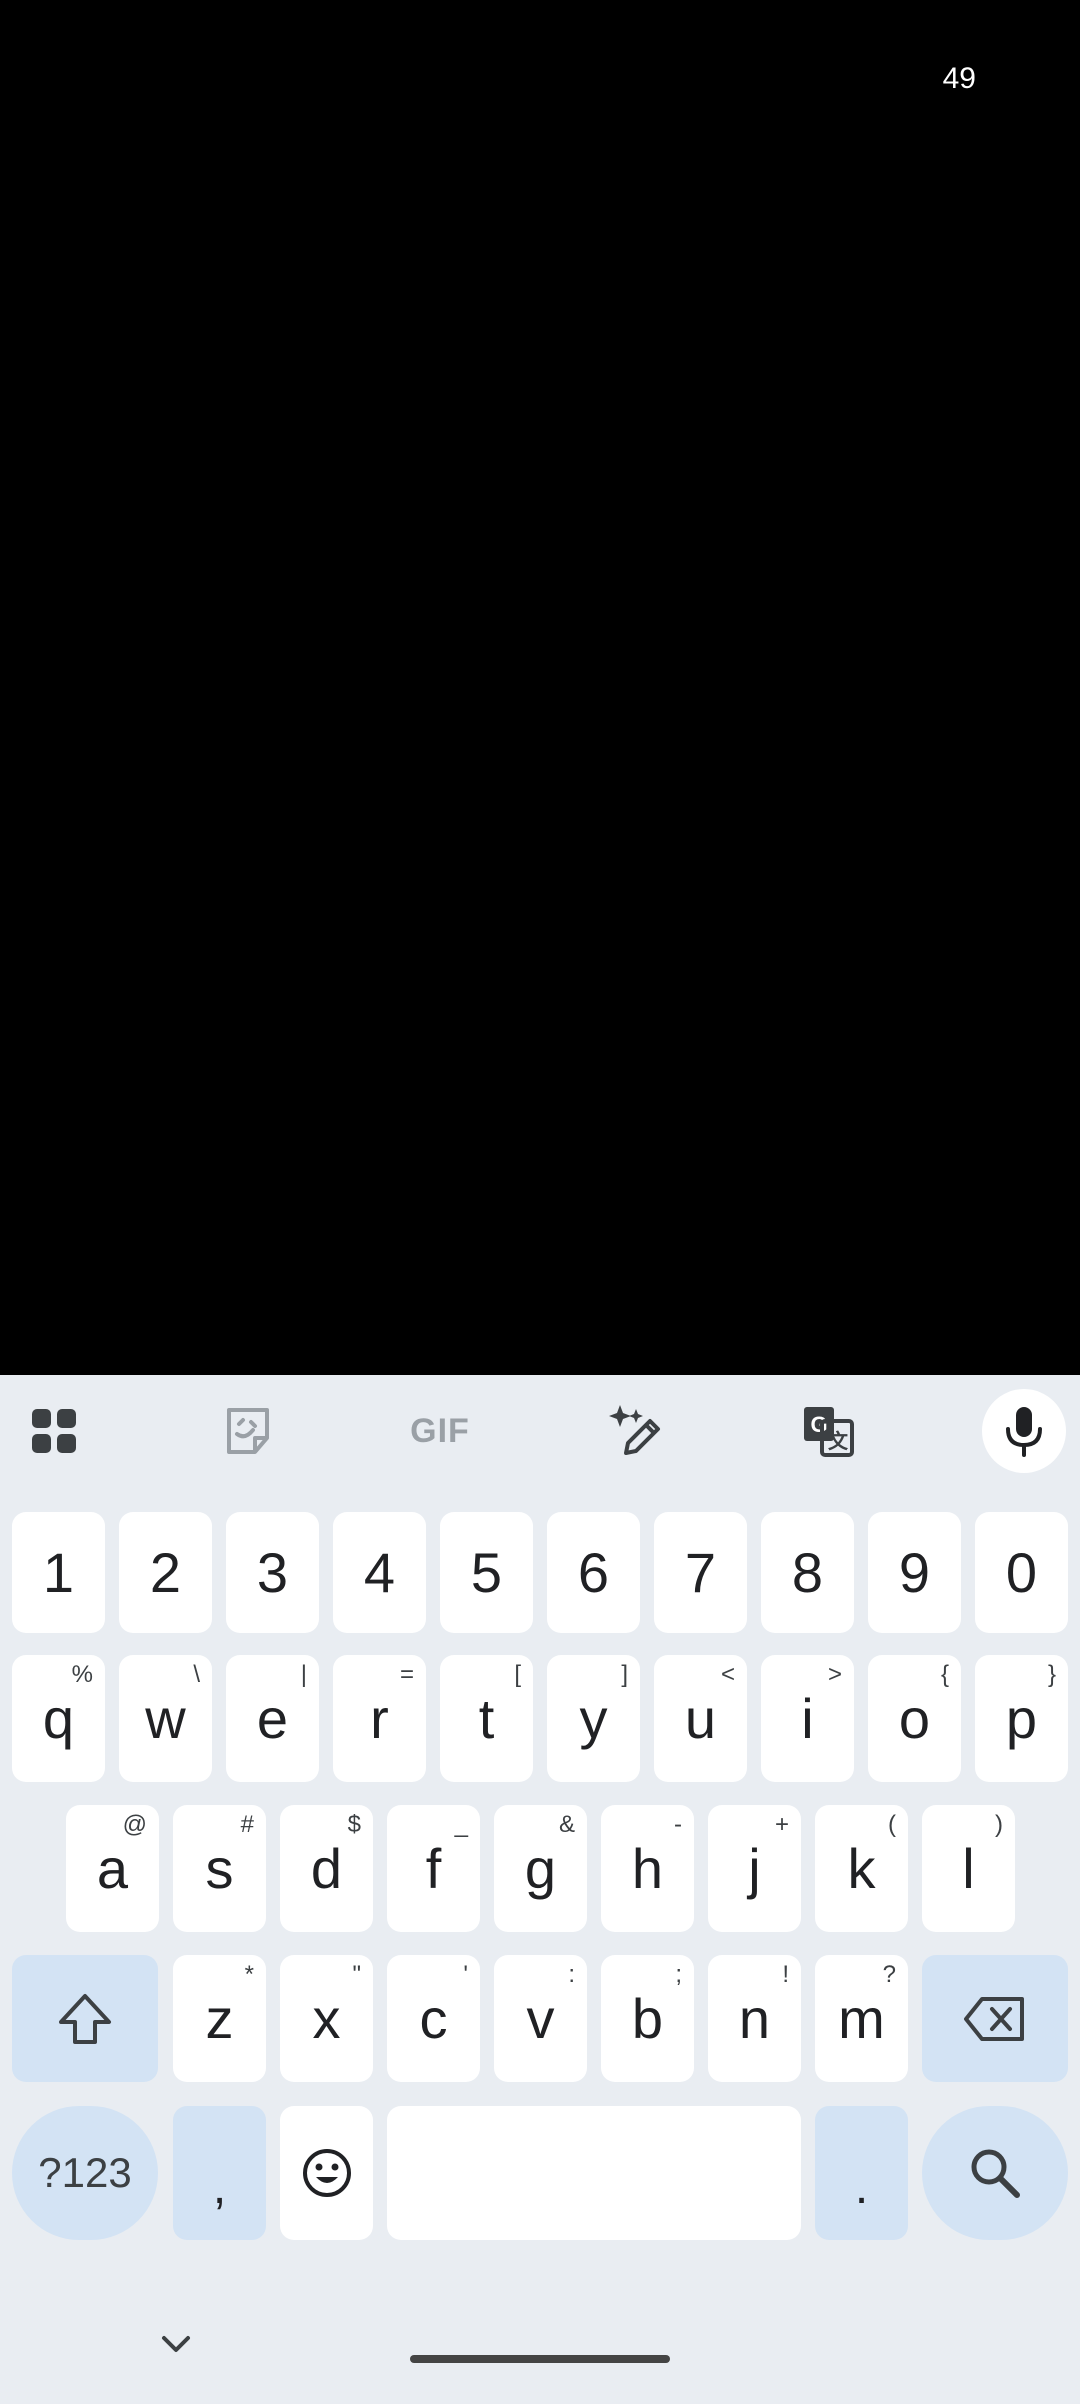 The height and width of the screenshot is (2404, 1080). What do you see at coordinates (248, 1431) in the screenshot?
I see `sticker-icon` at bounding box center [248, 1431].